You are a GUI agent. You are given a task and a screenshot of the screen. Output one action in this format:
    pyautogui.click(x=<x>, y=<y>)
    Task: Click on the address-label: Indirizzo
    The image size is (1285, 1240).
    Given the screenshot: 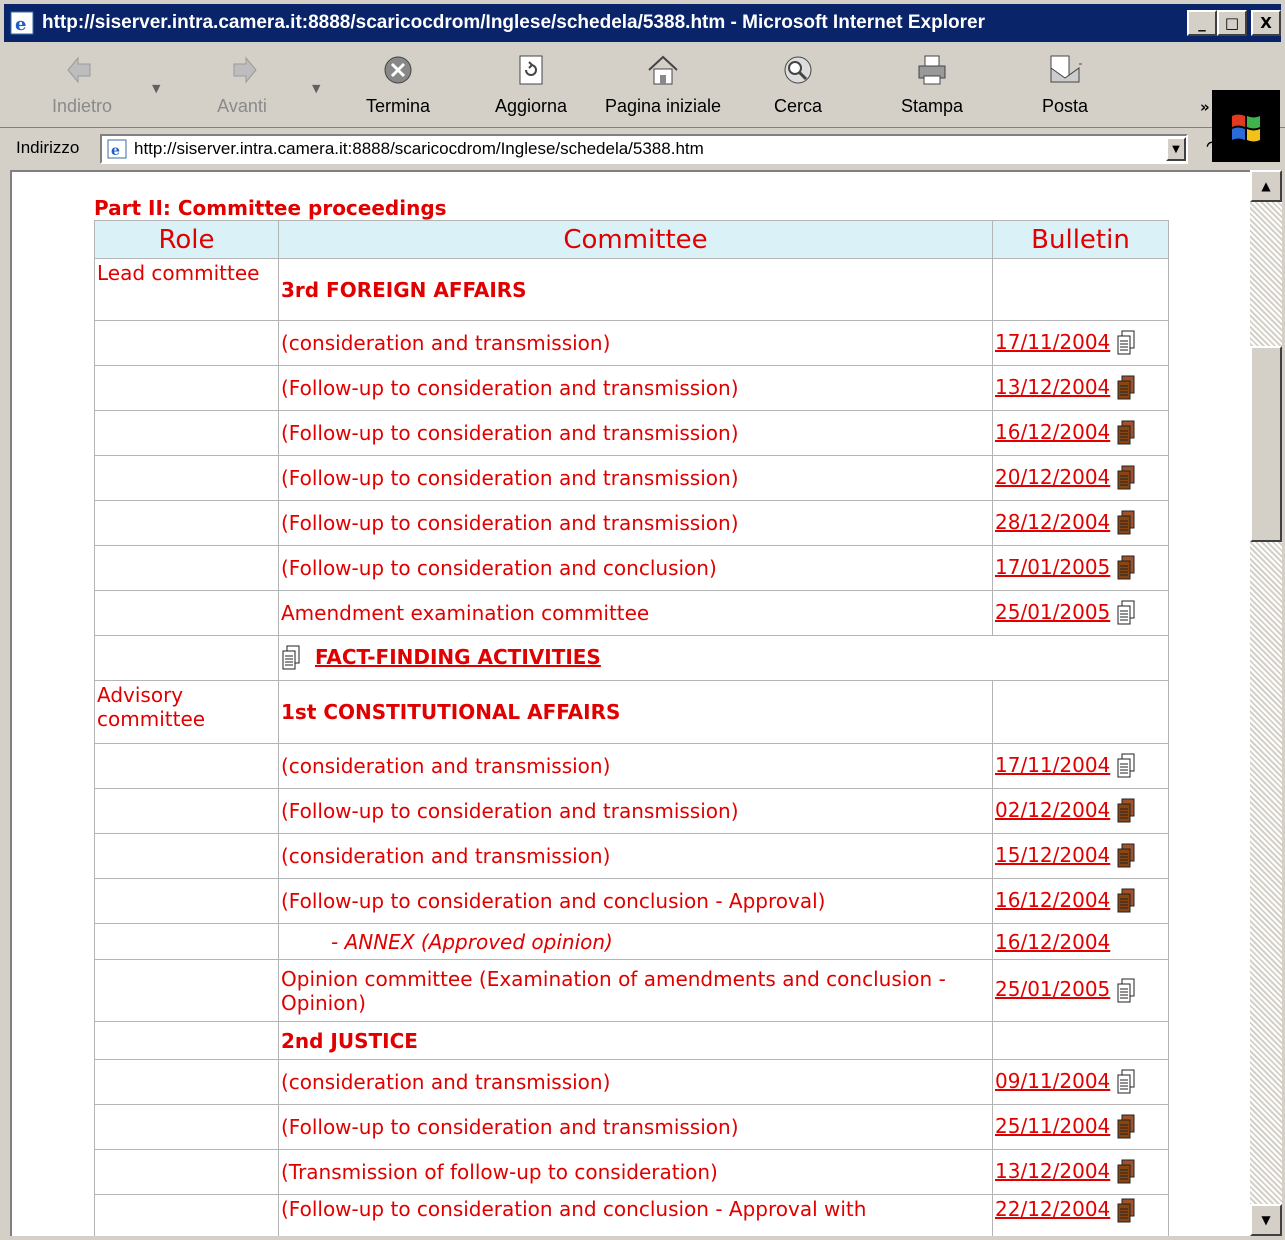 What is the action you would take?
    pyautogui.click(x=48, y=147)
    